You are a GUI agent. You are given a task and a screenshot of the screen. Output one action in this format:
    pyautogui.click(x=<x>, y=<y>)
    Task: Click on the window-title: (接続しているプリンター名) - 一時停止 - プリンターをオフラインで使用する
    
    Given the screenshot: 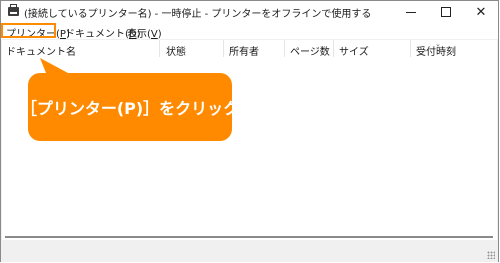 What is the action you would take?
    pyautogui.click(x=198, y=14)
    